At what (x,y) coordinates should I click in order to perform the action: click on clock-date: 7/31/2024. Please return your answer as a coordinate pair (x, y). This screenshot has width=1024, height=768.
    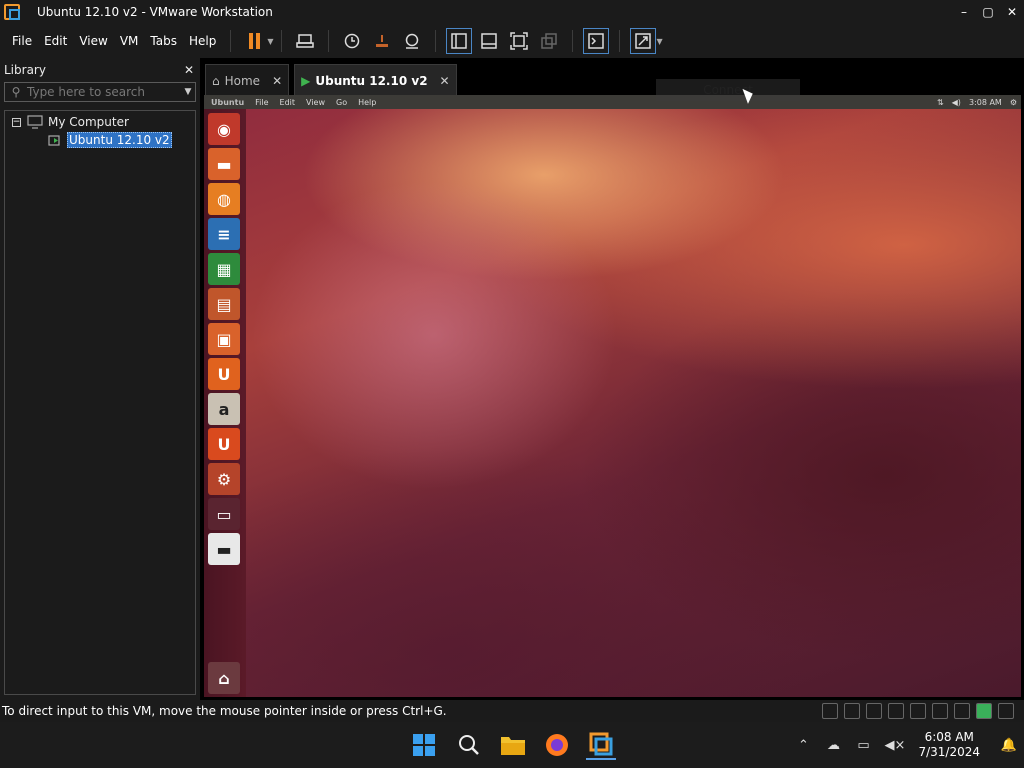
    Looking at the image, I should click on (949, 752).